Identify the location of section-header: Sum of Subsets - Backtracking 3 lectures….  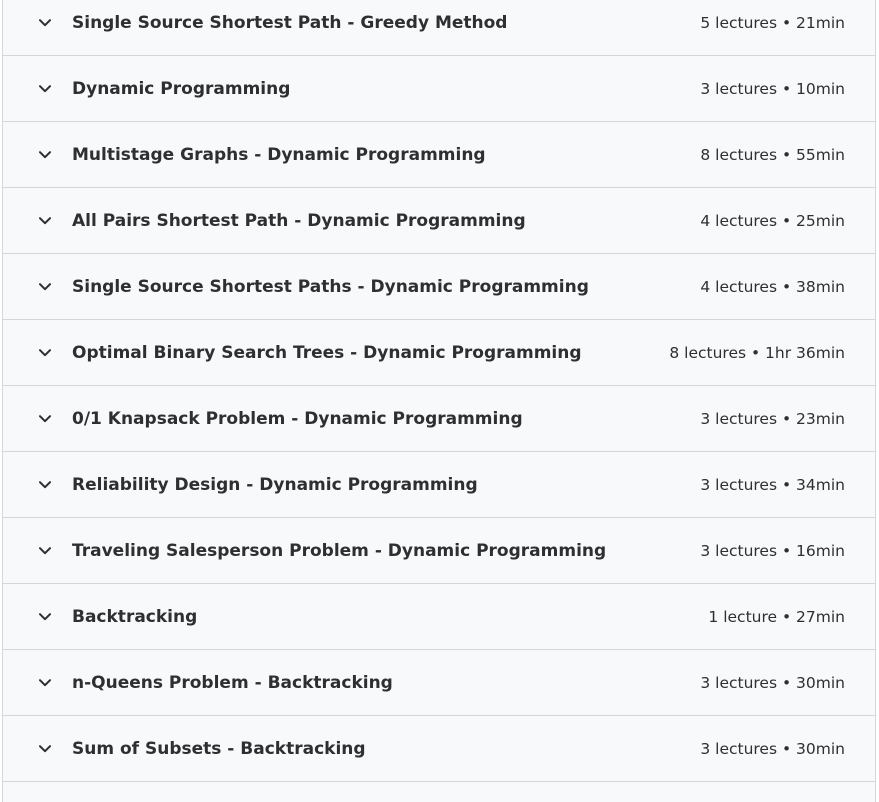
(439, 749).